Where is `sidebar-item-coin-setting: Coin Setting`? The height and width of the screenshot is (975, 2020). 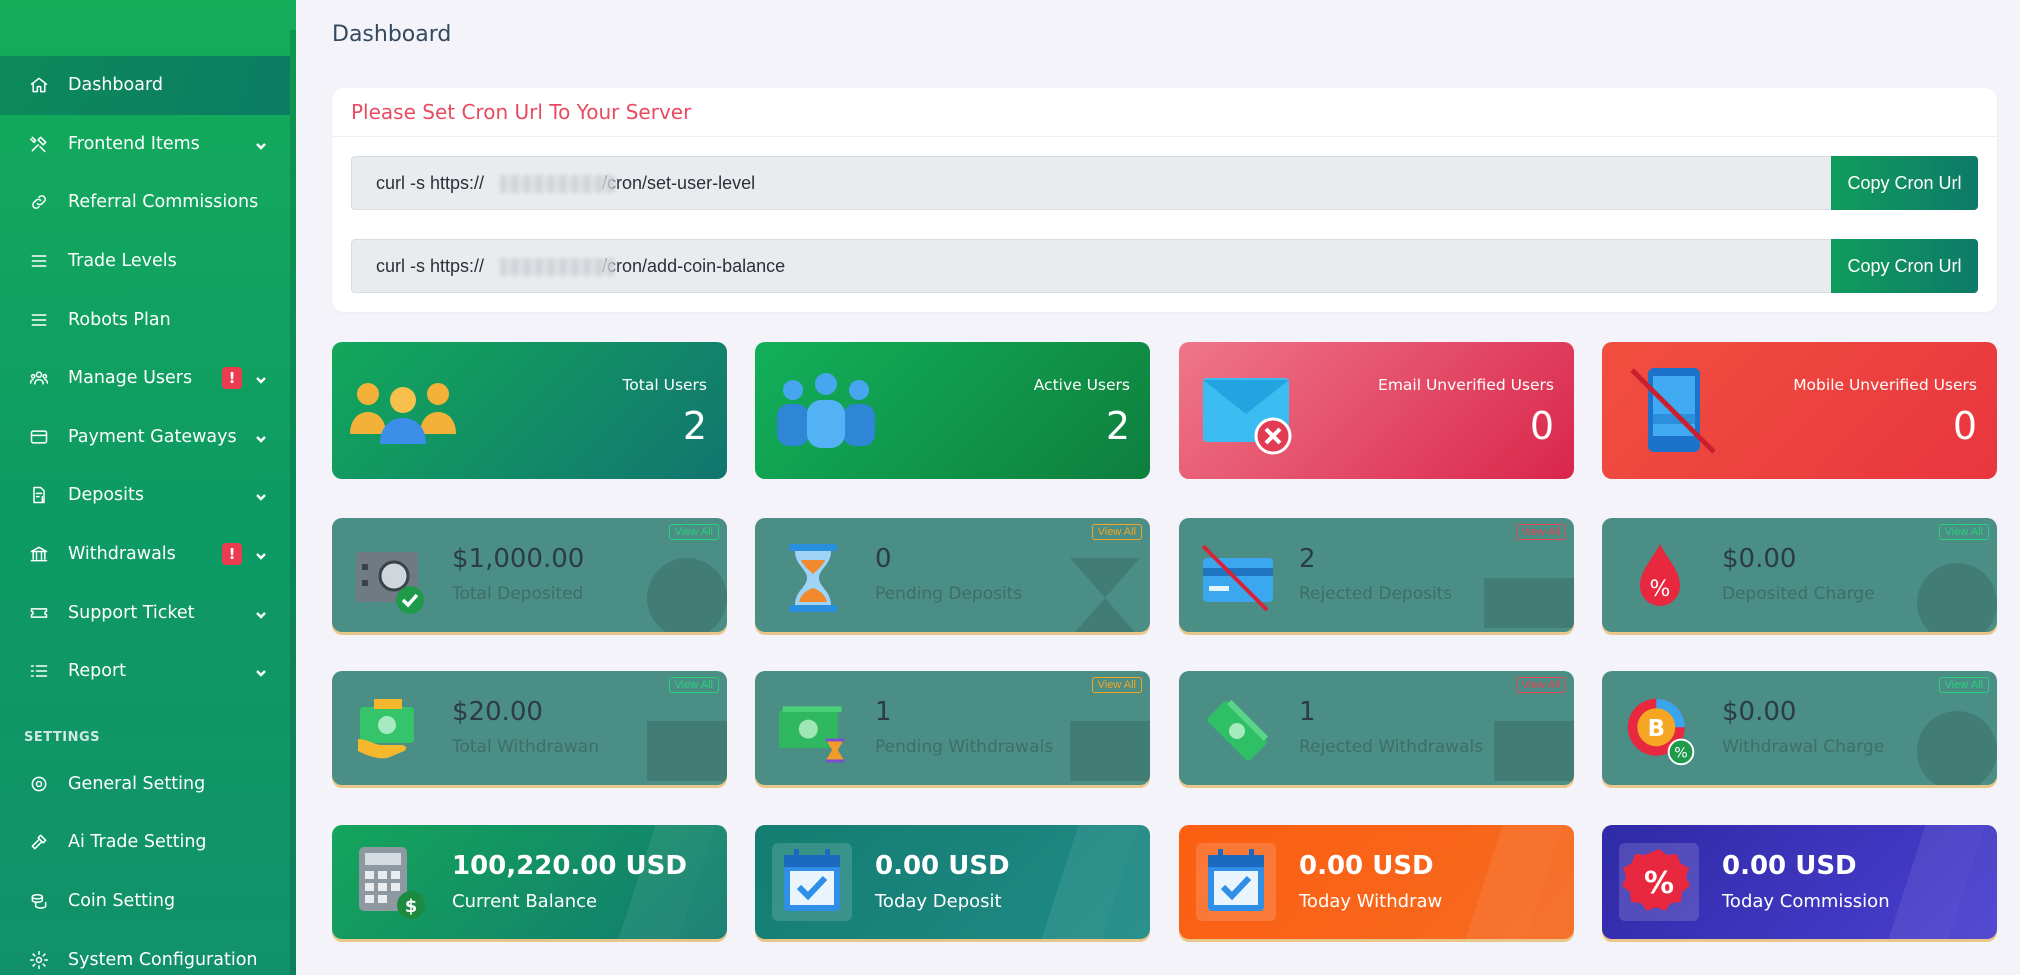
sidebar-item-coin-setting: Coin Setting is located at coordinates (145, 901).